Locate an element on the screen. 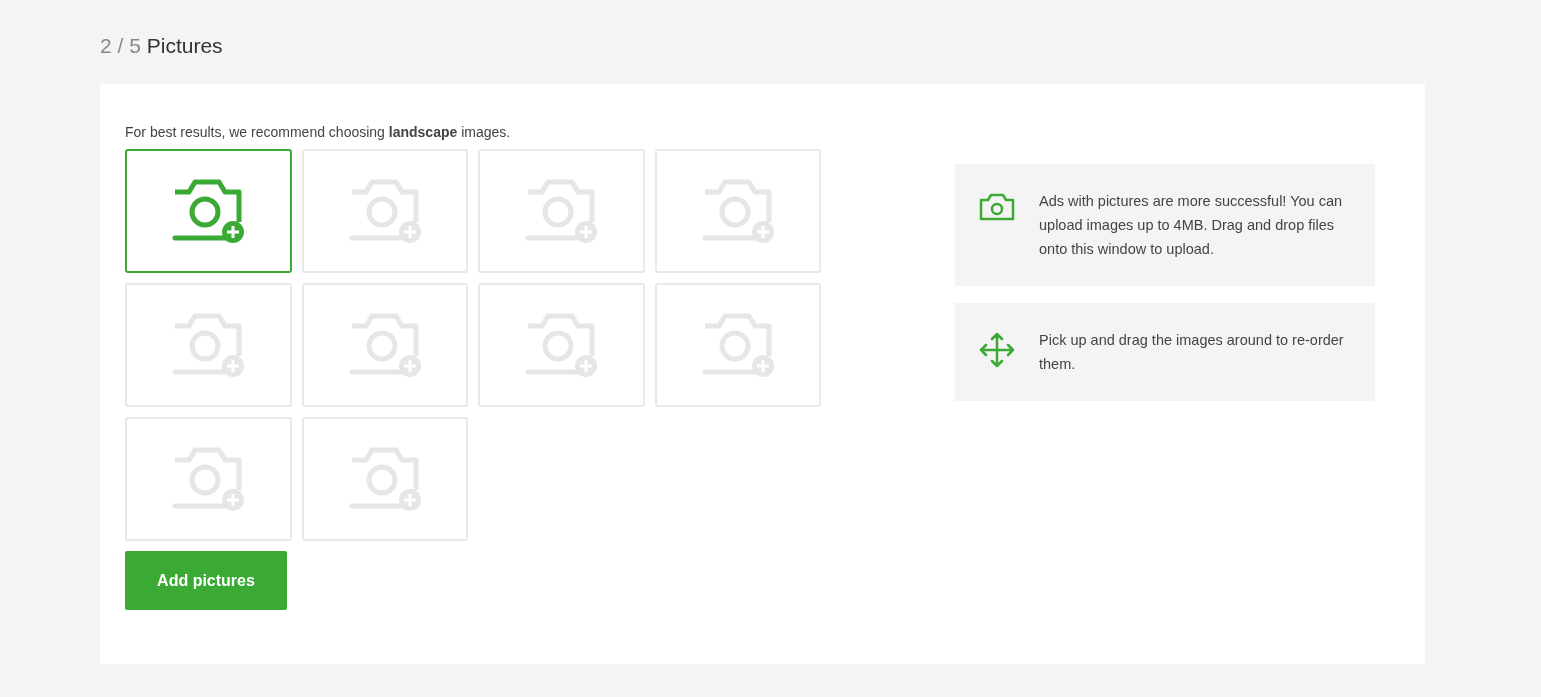 Image resolution: width=1541 pixels, height=697 pixels. step-counter: 2 / 5 is located at coordinates (120, 45).